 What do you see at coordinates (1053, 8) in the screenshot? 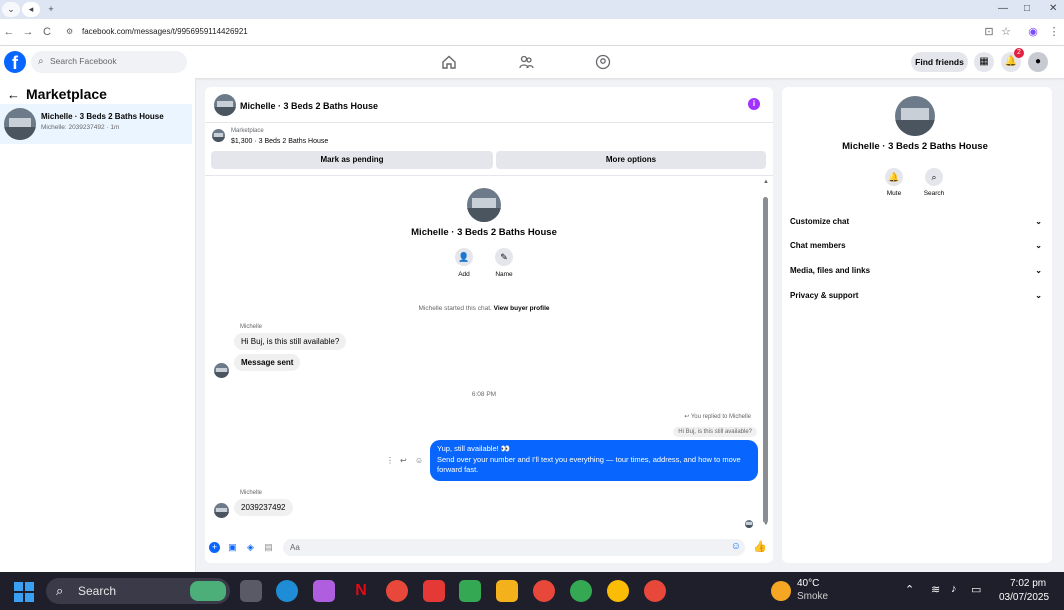
I see `close-window-button: ✕` at bounding box center [1053, 8].